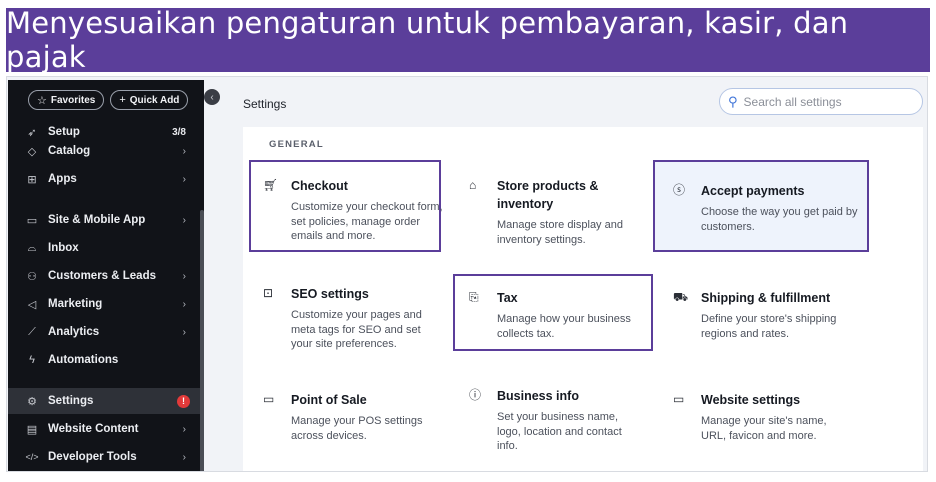 The width and height of the screenshot is (936, 482). What do you see at coordinates (212, 97) in the screenshot?
I see `collapse-sidebar-icon: ‹` at bounding box center [212, 97].